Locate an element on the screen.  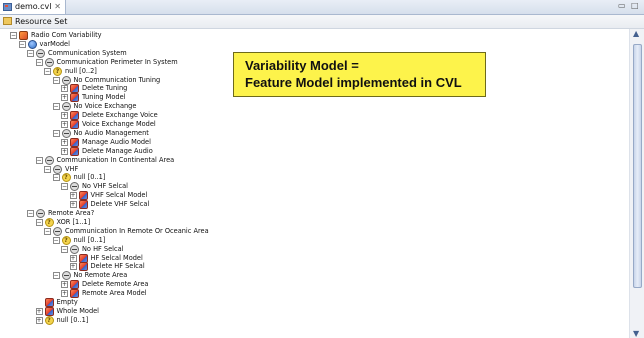
callout-line-2: Feature Model implemented in CVL is located at coordinates (353, 82).